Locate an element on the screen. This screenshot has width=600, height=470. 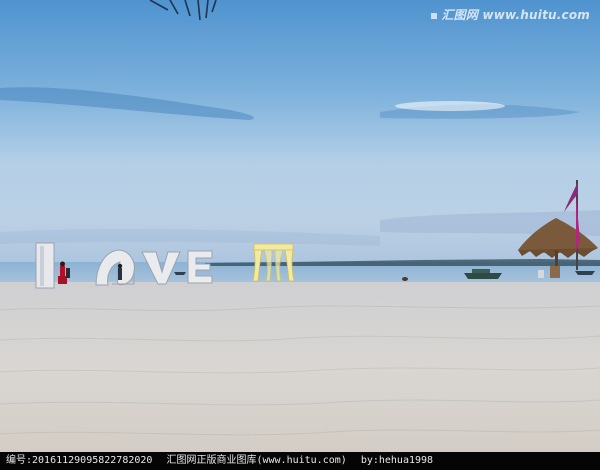
small-animal is located at coordinates (405, 279).